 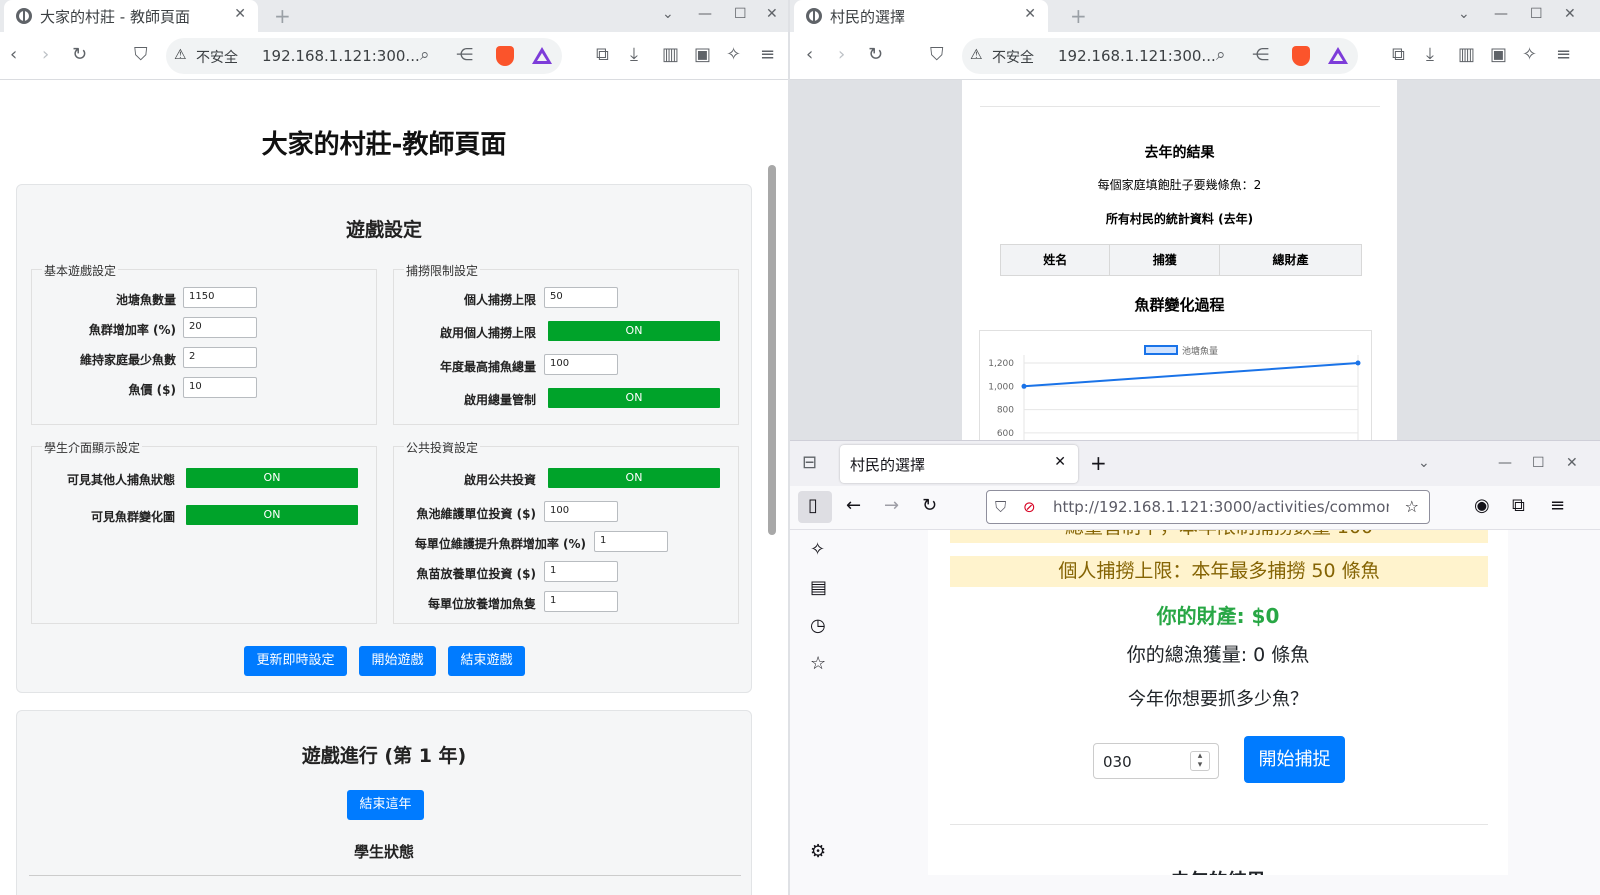 I want to click on tab-strip: 大家的村莊 - 教師頁面 ✕ + ⌄ — ☐ ✕, so click(x=394, y=16).